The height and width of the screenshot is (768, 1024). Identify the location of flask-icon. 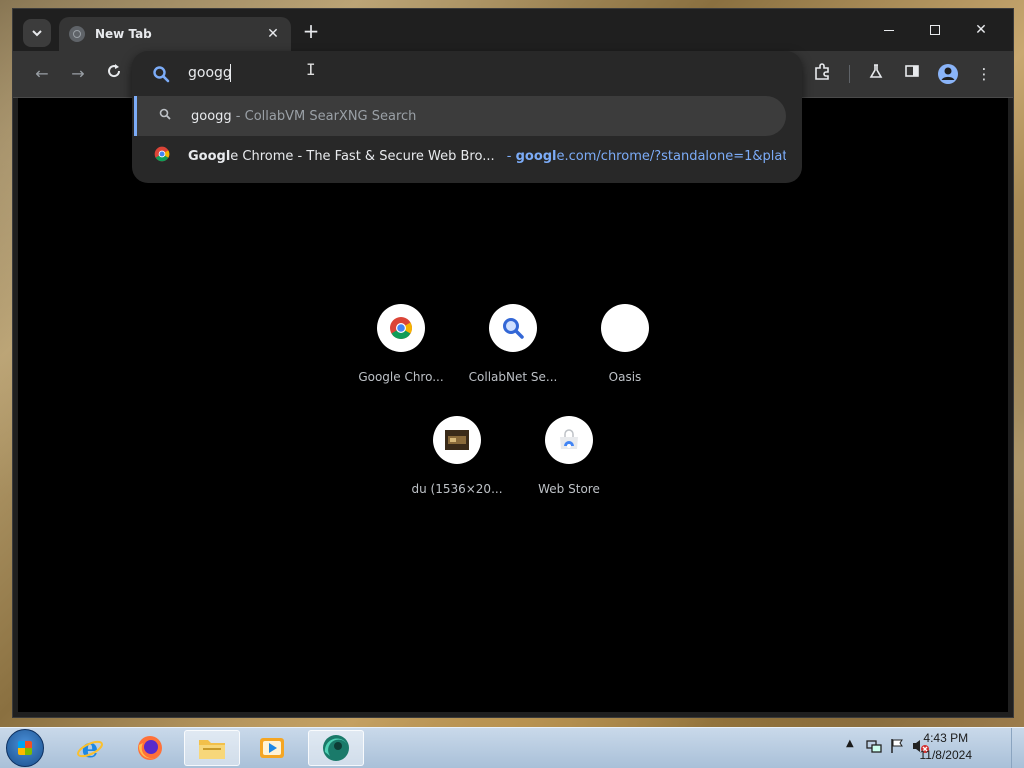
(876, 71).